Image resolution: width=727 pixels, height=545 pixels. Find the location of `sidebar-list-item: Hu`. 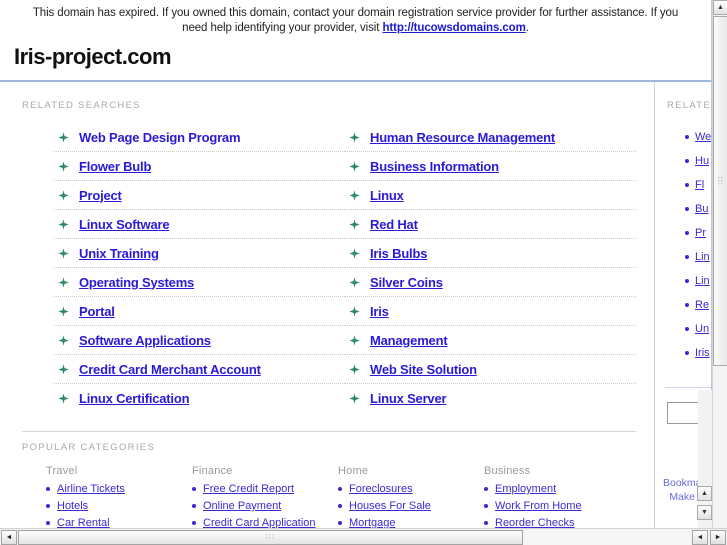

sidebar-list-item: Hu is located at coordinates (698, 161).